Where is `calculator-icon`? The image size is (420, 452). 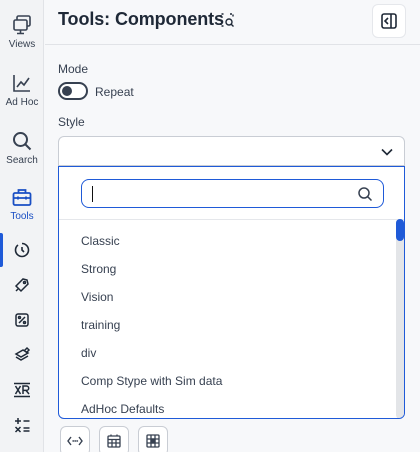 calculator-icon is located at coordinates (22, 425).